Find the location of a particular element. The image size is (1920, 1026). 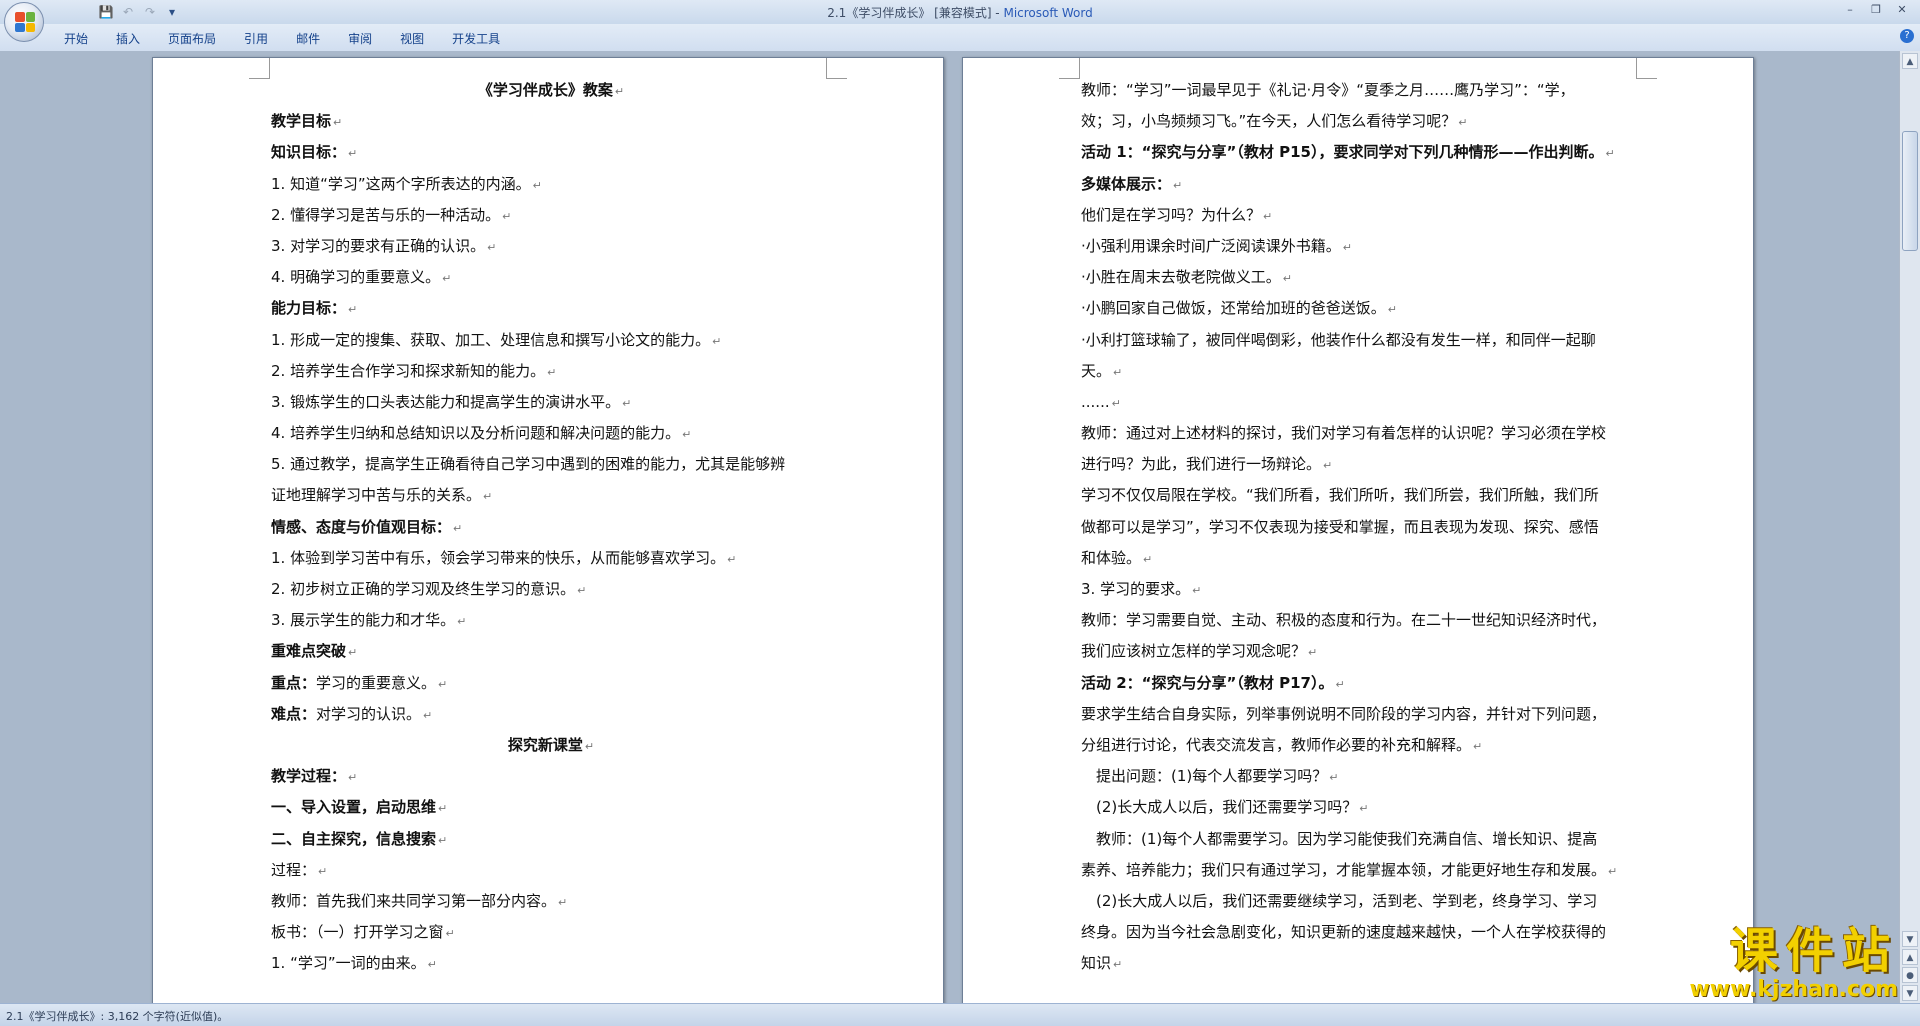

text-line: 教师：首先我们来共同学习第一部分内容。 ↵ is located at coordinates (551, 901).